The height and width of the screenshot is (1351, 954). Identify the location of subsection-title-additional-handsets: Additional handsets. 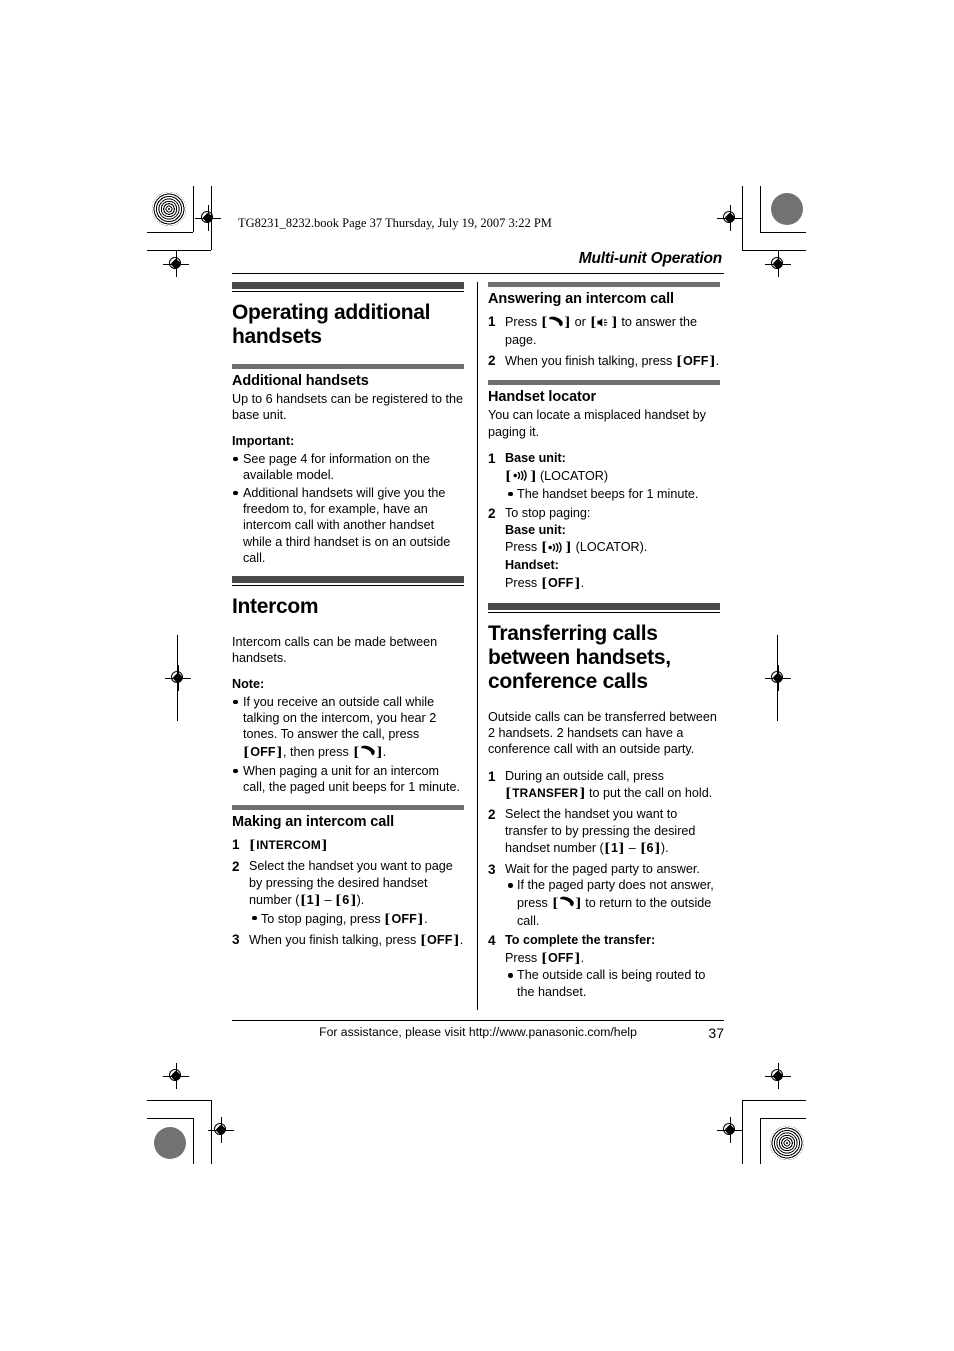
(300, 380).